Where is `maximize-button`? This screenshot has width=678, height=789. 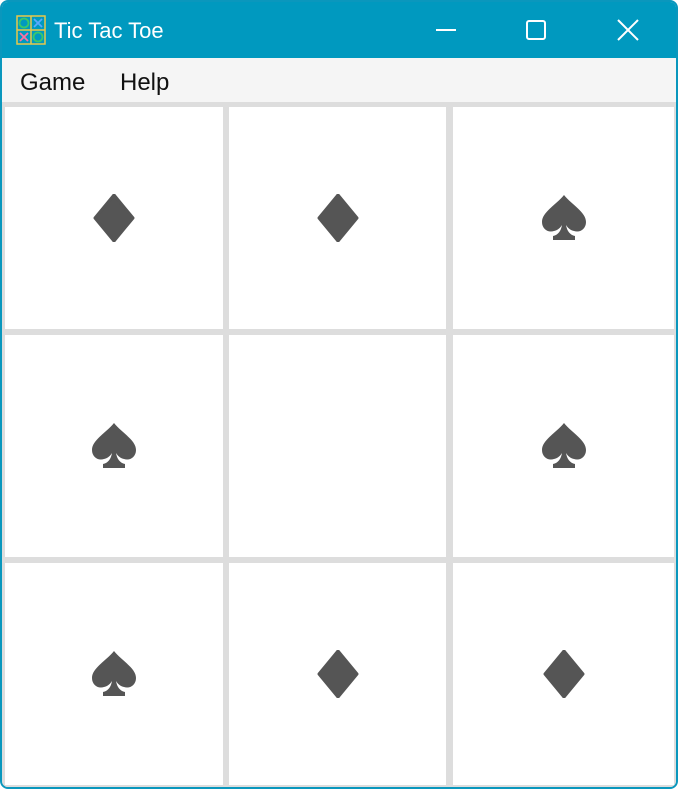 maximize-button is located at coordinates (536, 30).